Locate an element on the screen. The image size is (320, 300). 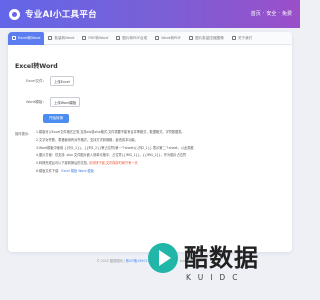
nav-safe: 安全 is located at coordinates (271, 13).